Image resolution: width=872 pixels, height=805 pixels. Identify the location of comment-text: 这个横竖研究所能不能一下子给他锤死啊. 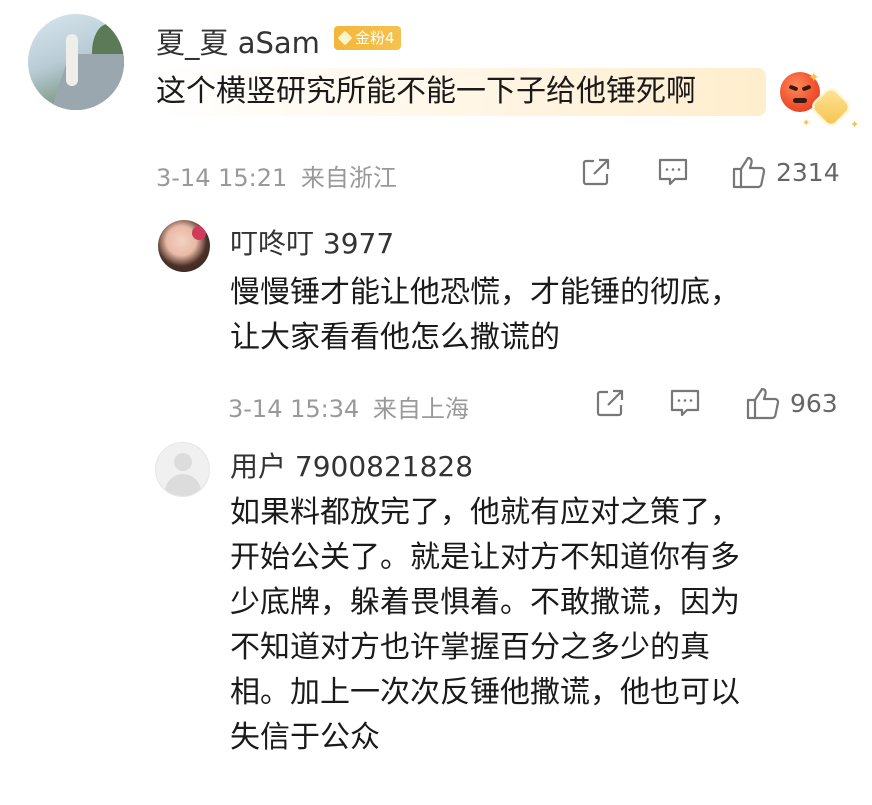
(461, 92).